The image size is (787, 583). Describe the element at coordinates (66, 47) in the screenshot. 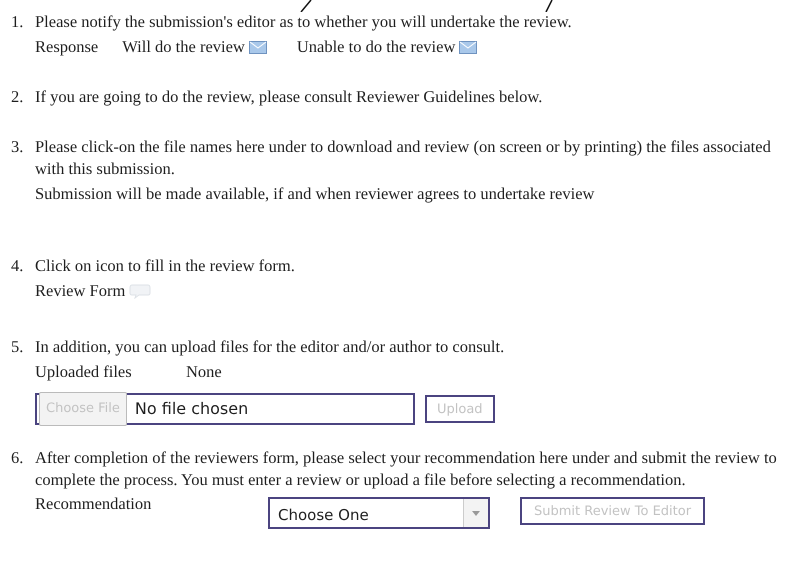

I see `response-label: Response` at that location.